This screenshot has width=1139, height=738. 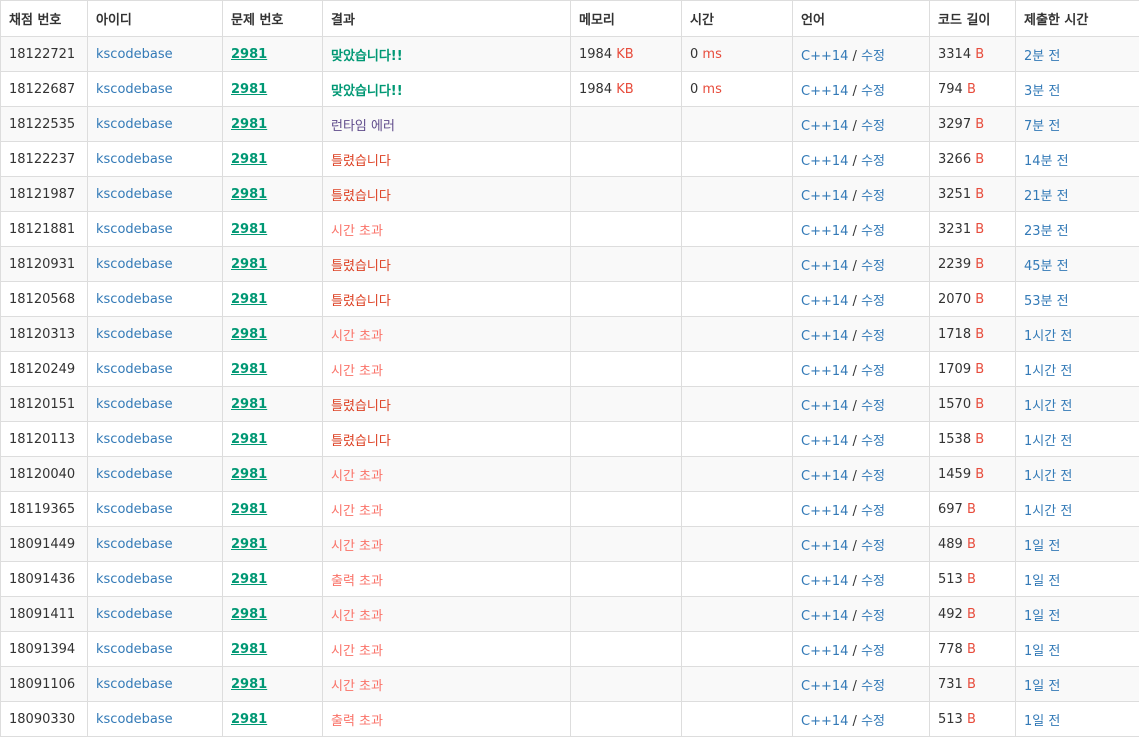 What do you see at coordinates (1046, 301) in the screenshot?
I see `submitted-time-link: 53분 전` at bounding box center [1046, 301].